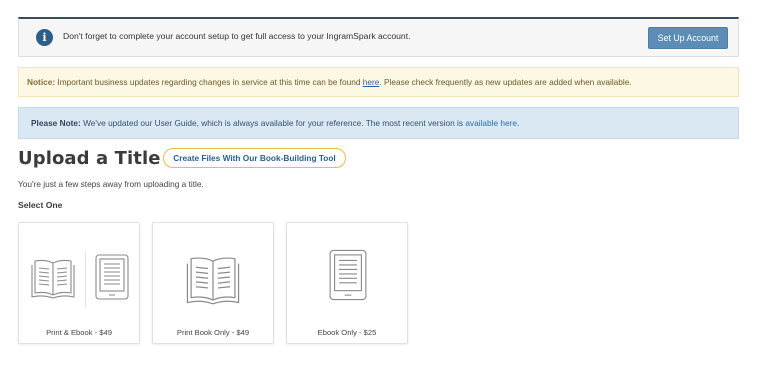 This screenshot has width=768, height=372. I want to click on notice-label: Notice:, so click(41, 82).